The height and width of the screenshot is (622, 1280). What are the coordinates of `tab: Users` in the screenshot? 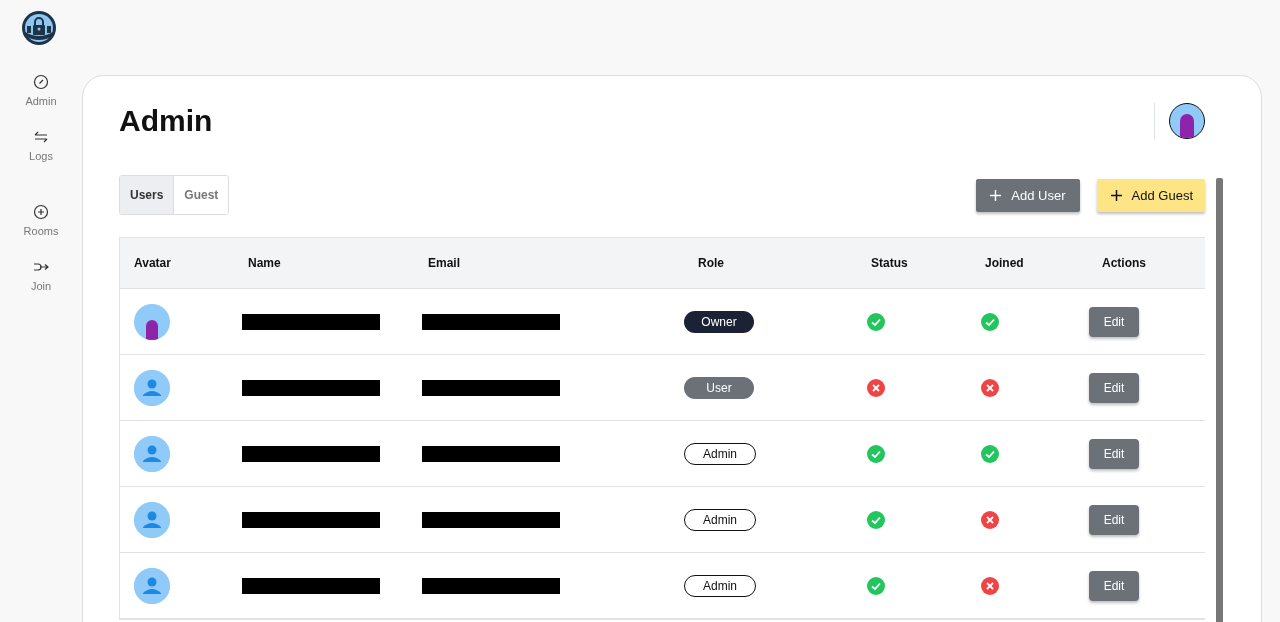 It's located at (147, 195).